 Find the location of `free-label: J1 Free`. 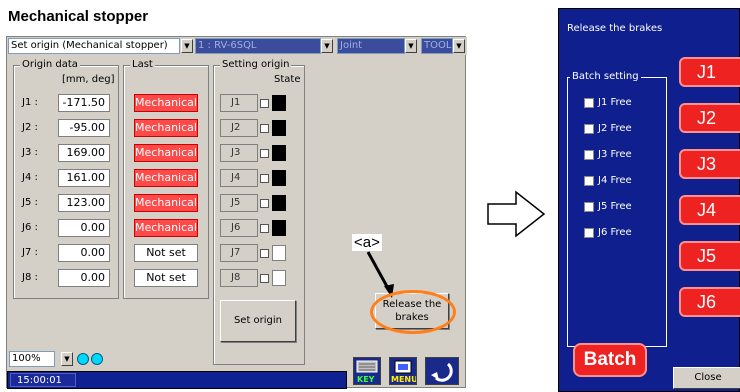

free-label: J1 Free is located at coordinates (615, 102).